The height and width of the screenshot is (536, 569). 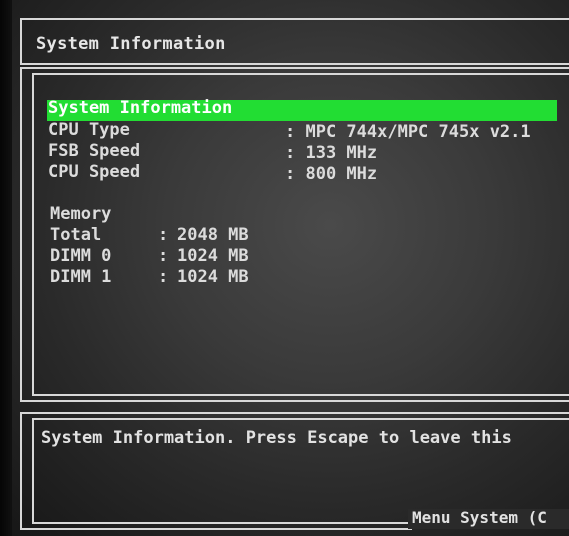 I want to click on monitor-bezel, so click(x=6, y=268).